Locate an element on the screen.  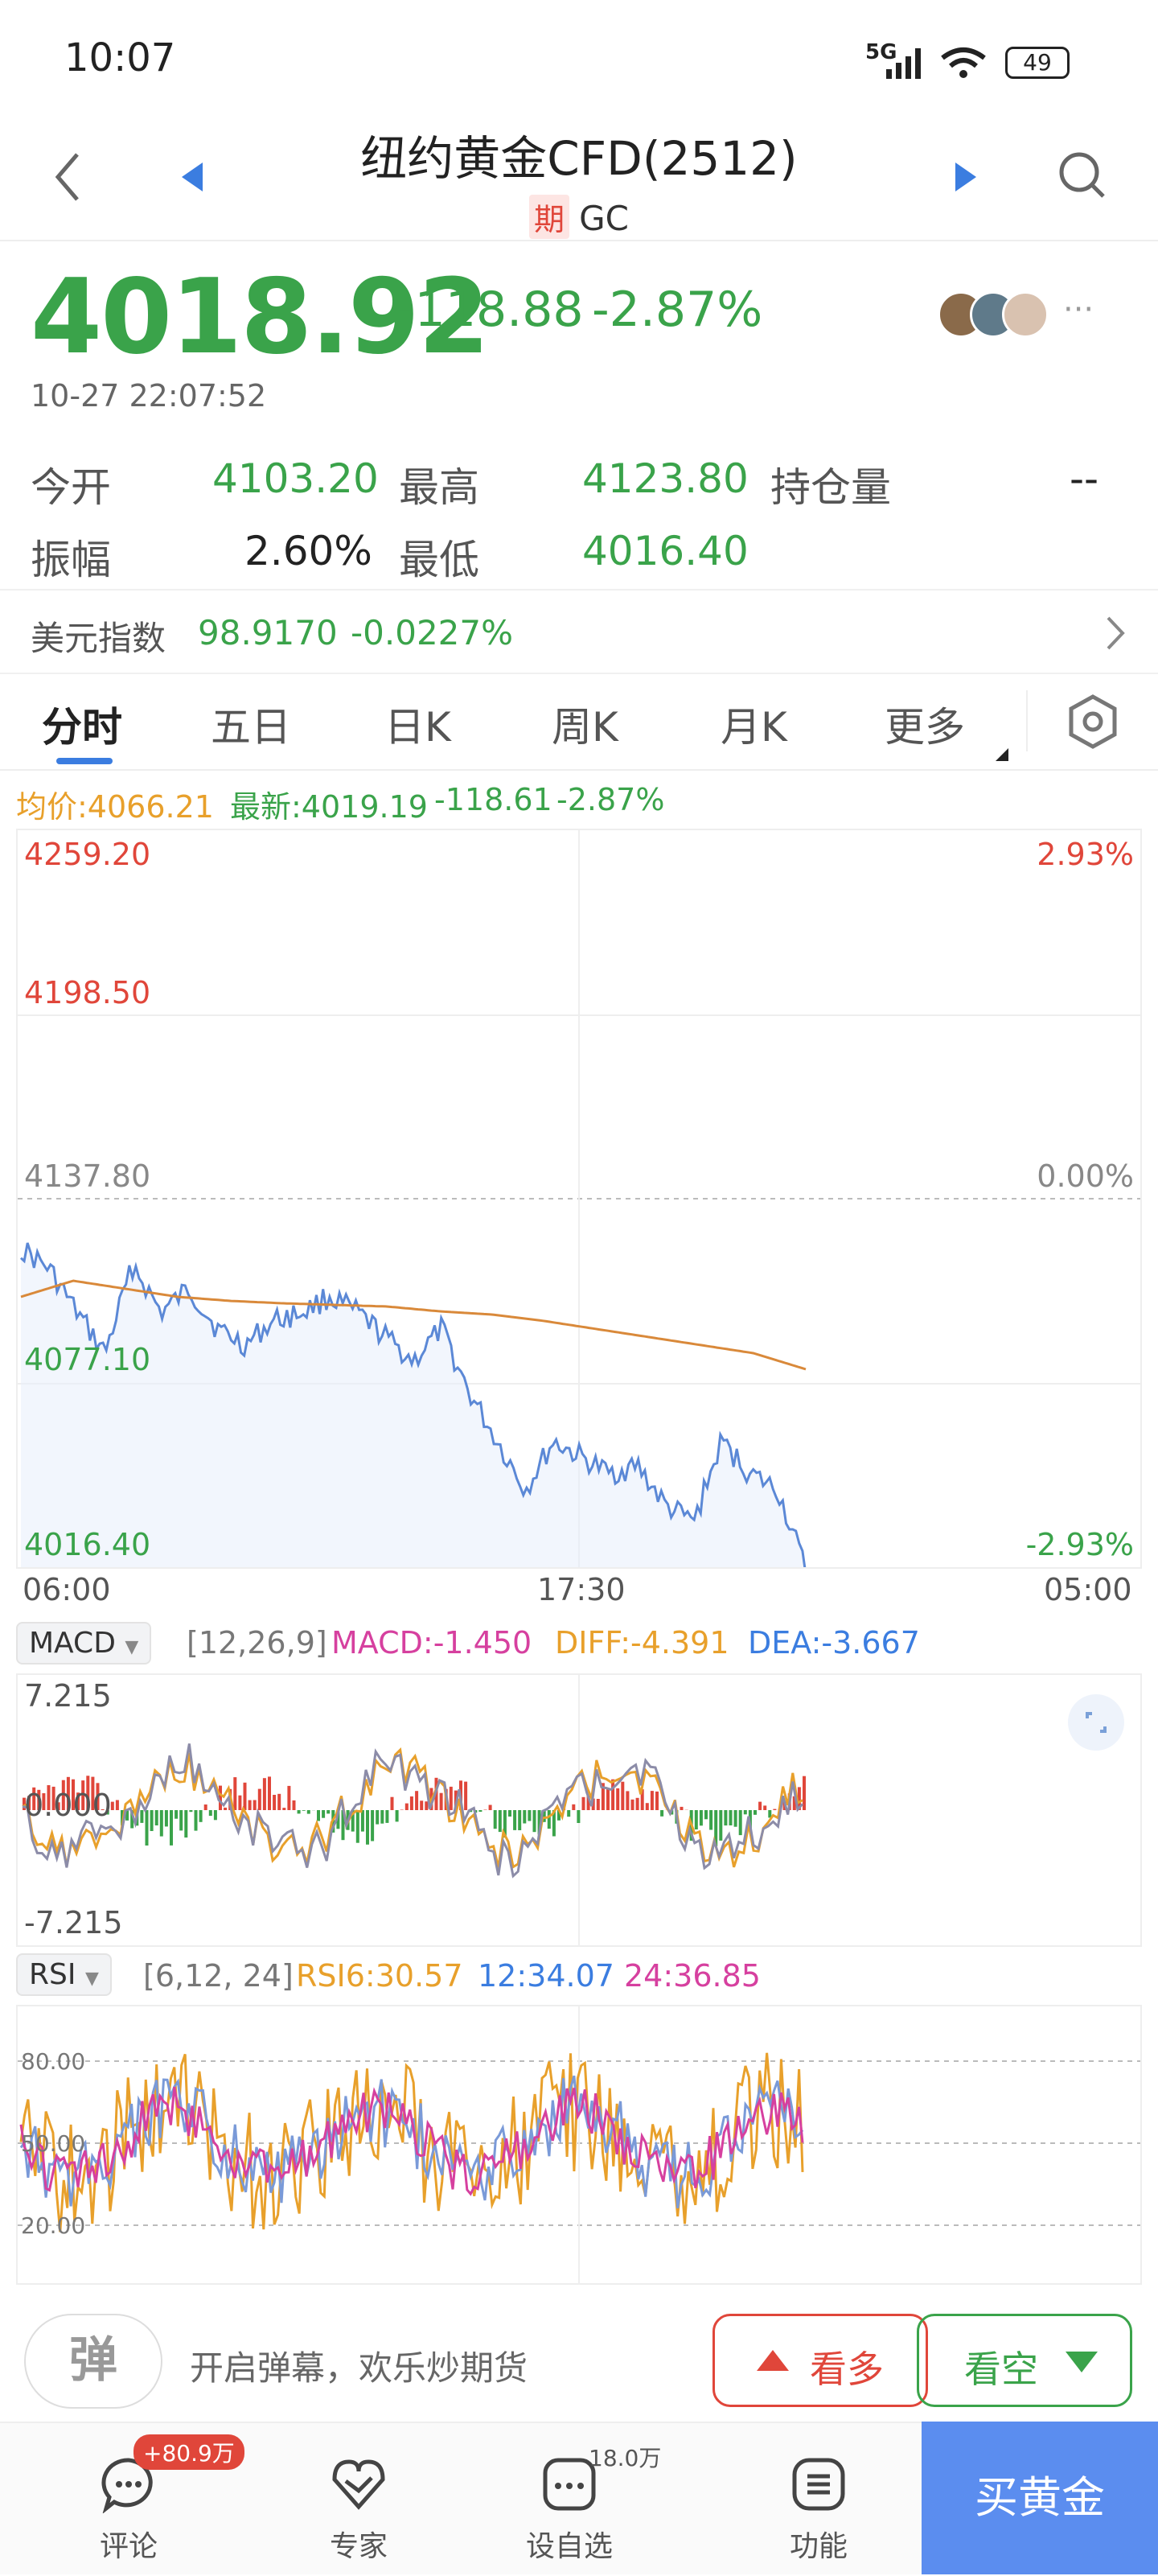
y-tick: 4198.50 is located at coordinates (87, 992).